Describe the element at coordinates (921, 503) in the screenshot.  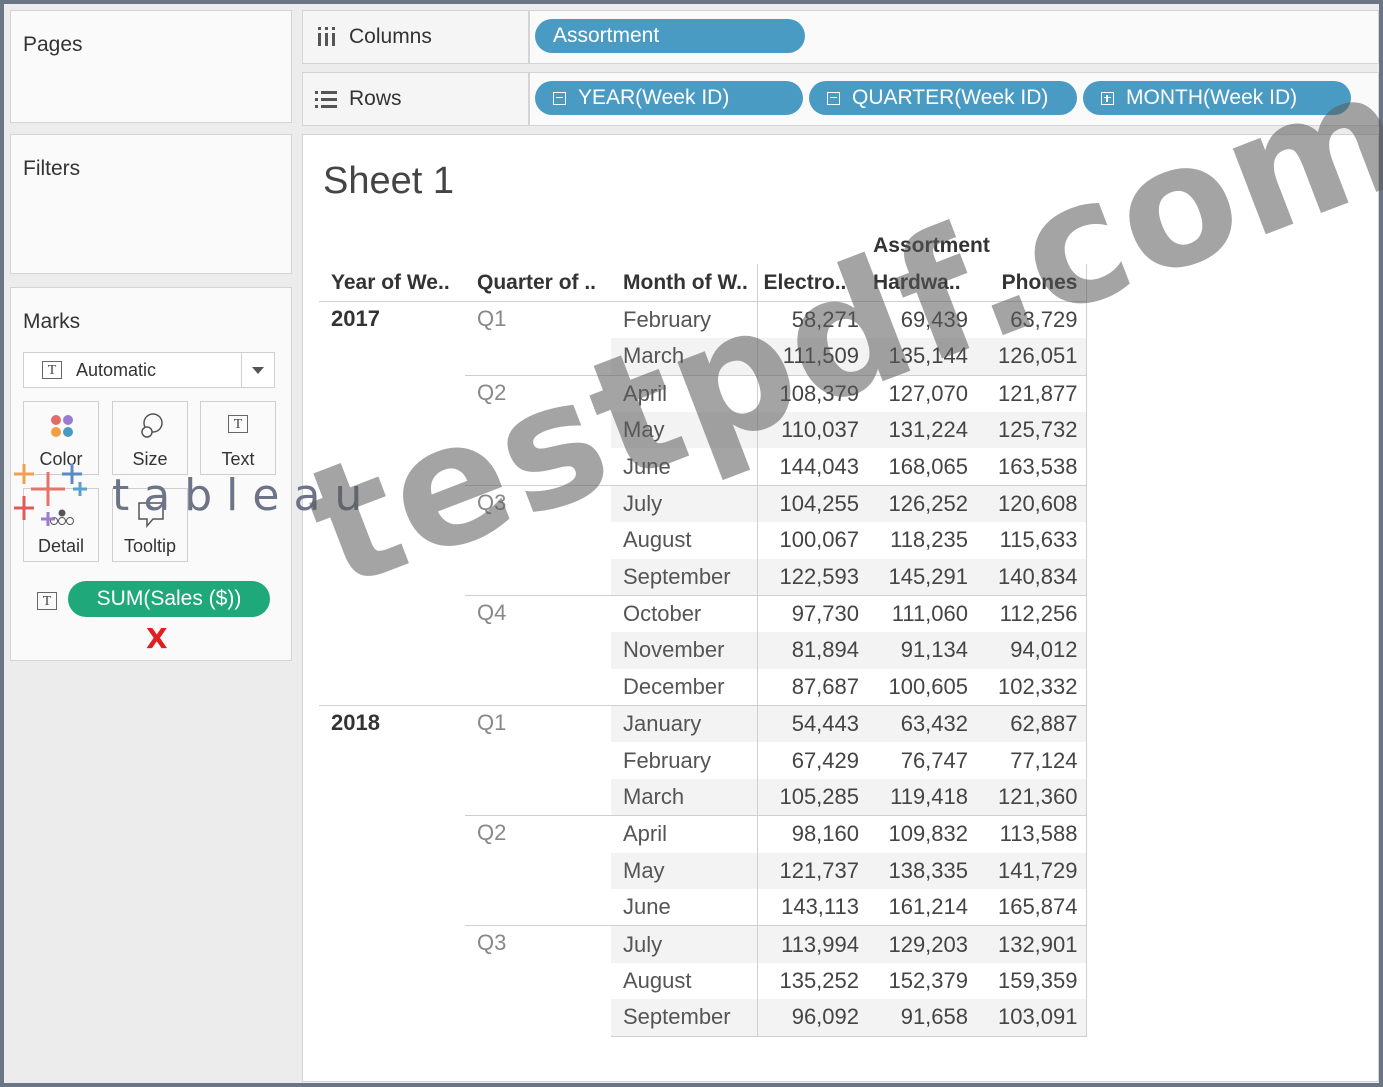
I see `hardware-value: 126,252` at that location.